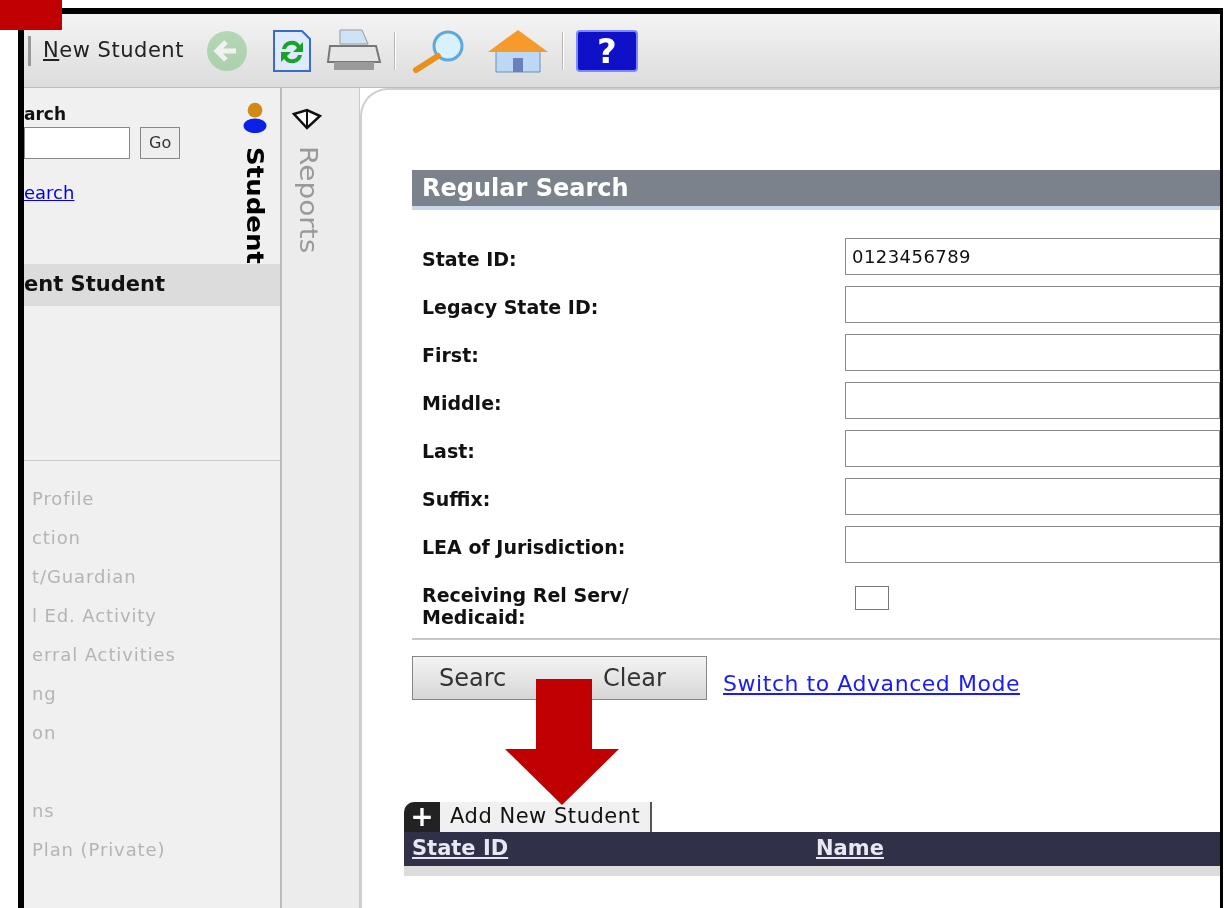 The width and height of the screenshot is (1227, 908). What do you see at coordinates (127, 192) in the screenshot?
I see `search-link: earch` at bounding box center [127, 192].